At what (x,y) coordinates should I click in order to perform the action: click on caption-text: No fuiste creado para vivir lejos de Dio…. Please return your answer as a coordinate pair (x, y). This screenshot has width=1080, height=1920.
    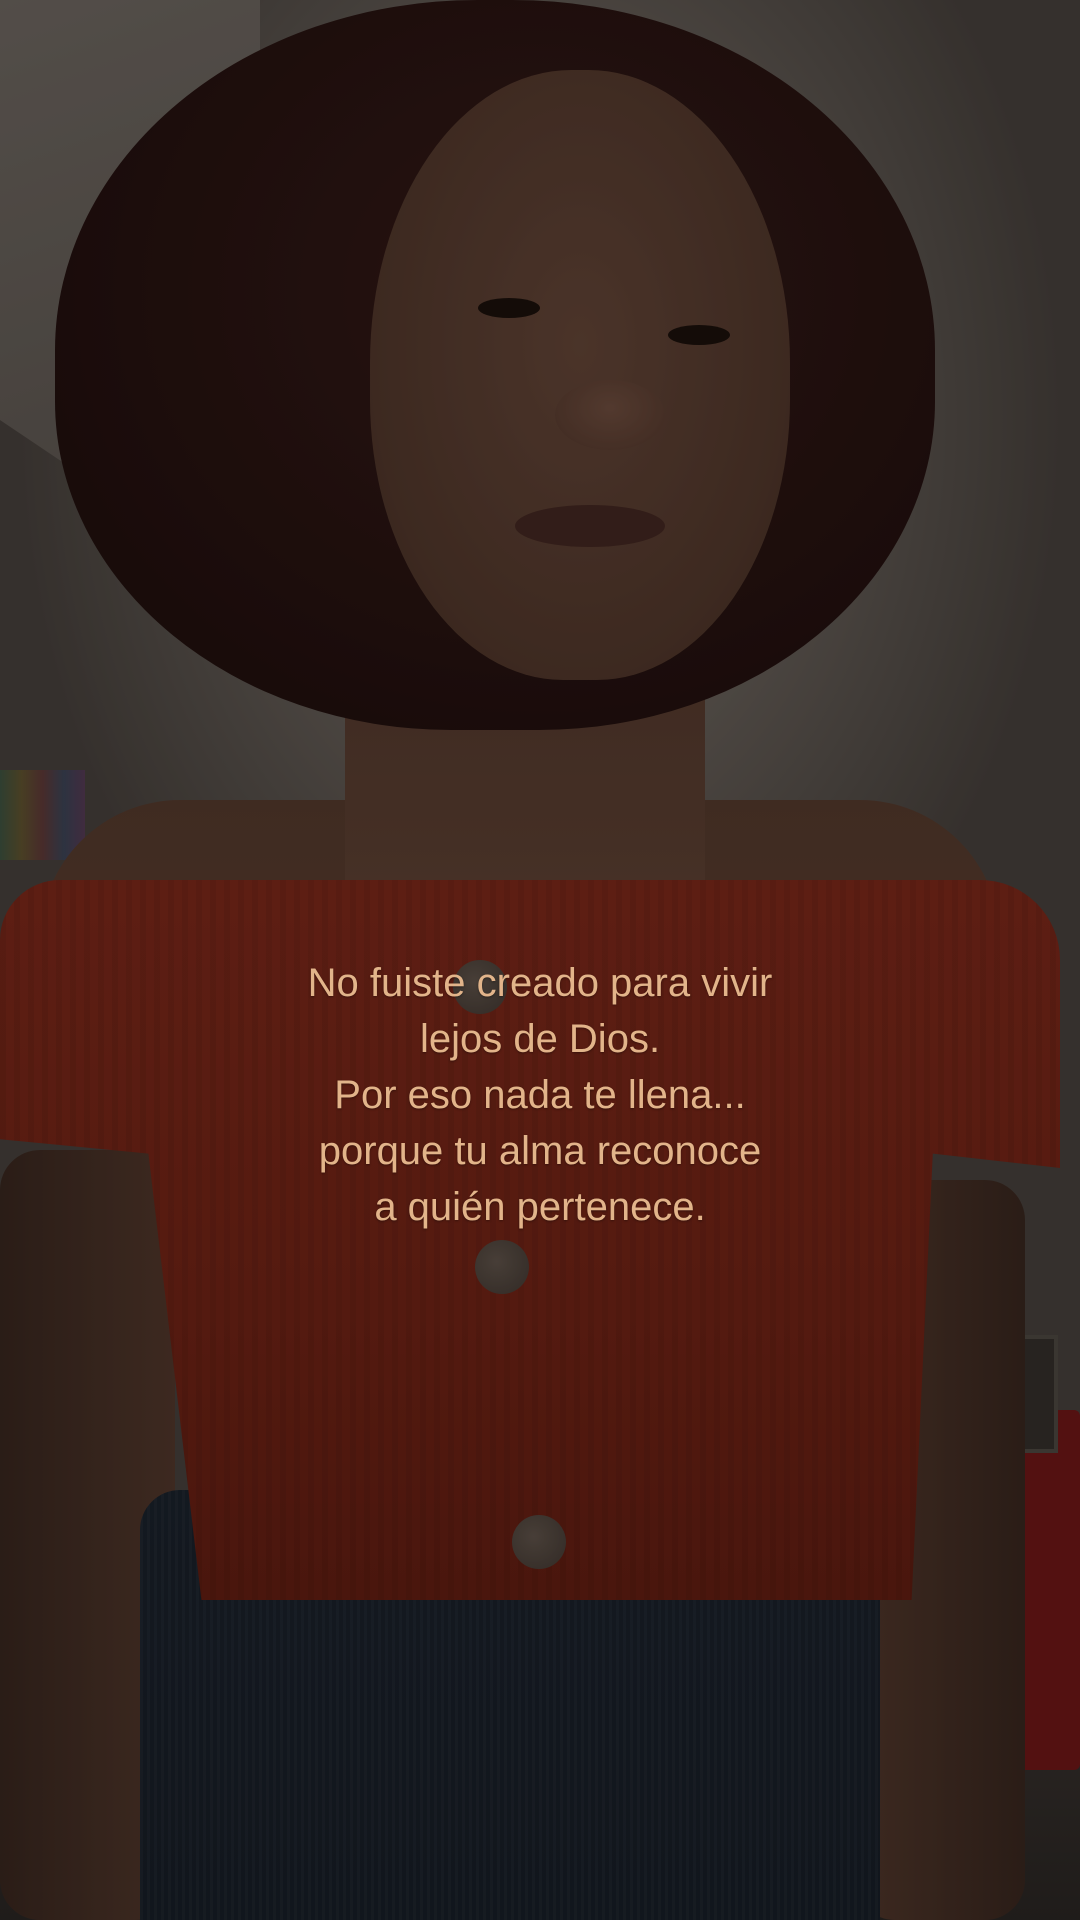
    Looking at the image, I should click on (540, 1095).